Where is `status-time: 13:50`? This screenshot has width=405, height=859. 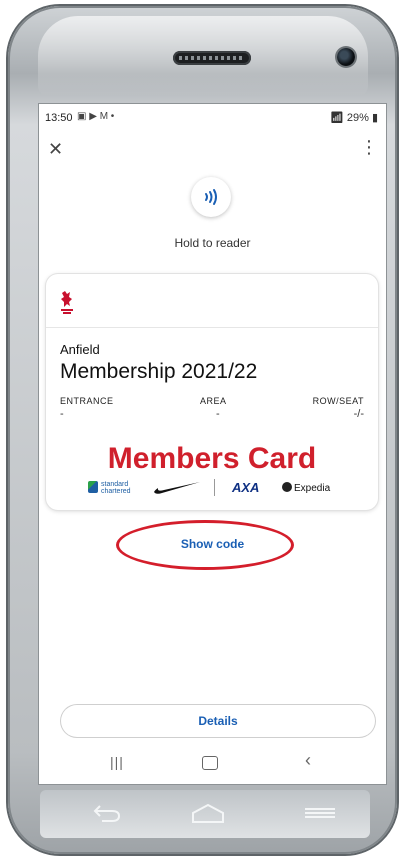
status-time: 13:50 is located at coordinates (59, 118).